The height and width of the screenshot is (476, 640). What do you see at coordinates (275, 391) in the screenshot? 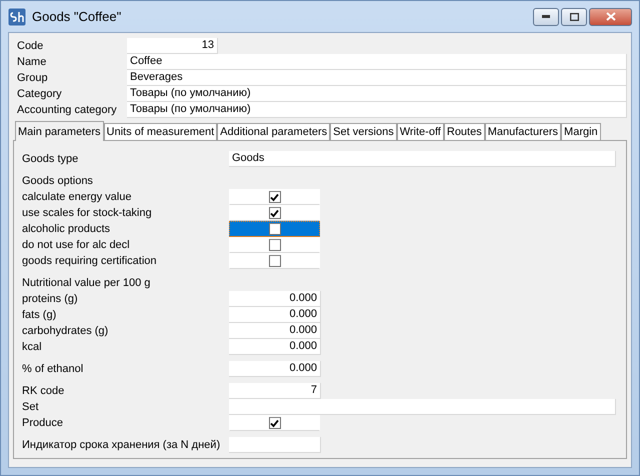
I see `input-field: 7` at bounding box center [275, 391].